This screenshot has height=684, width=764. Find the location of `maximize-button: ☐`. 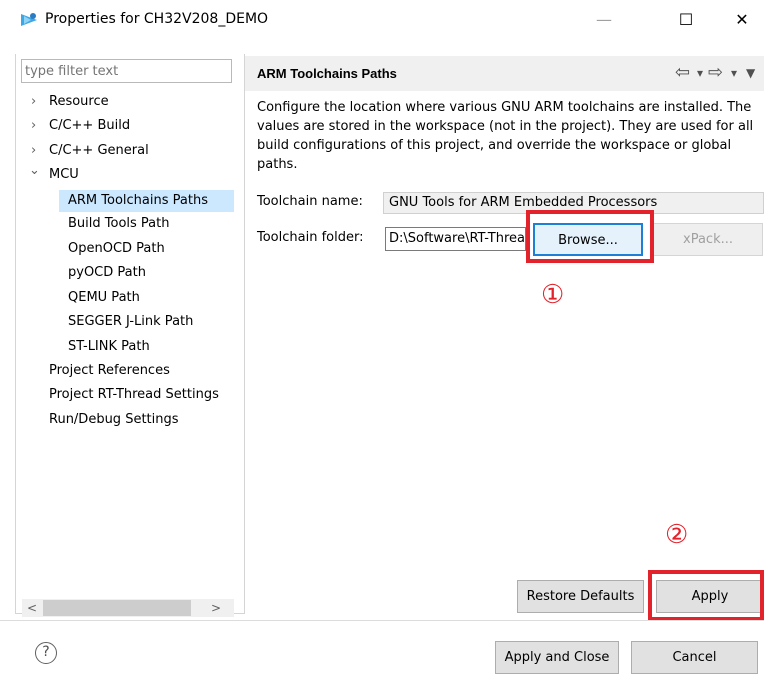

maximize-button: ☐ is located at coordinates (686, 20).